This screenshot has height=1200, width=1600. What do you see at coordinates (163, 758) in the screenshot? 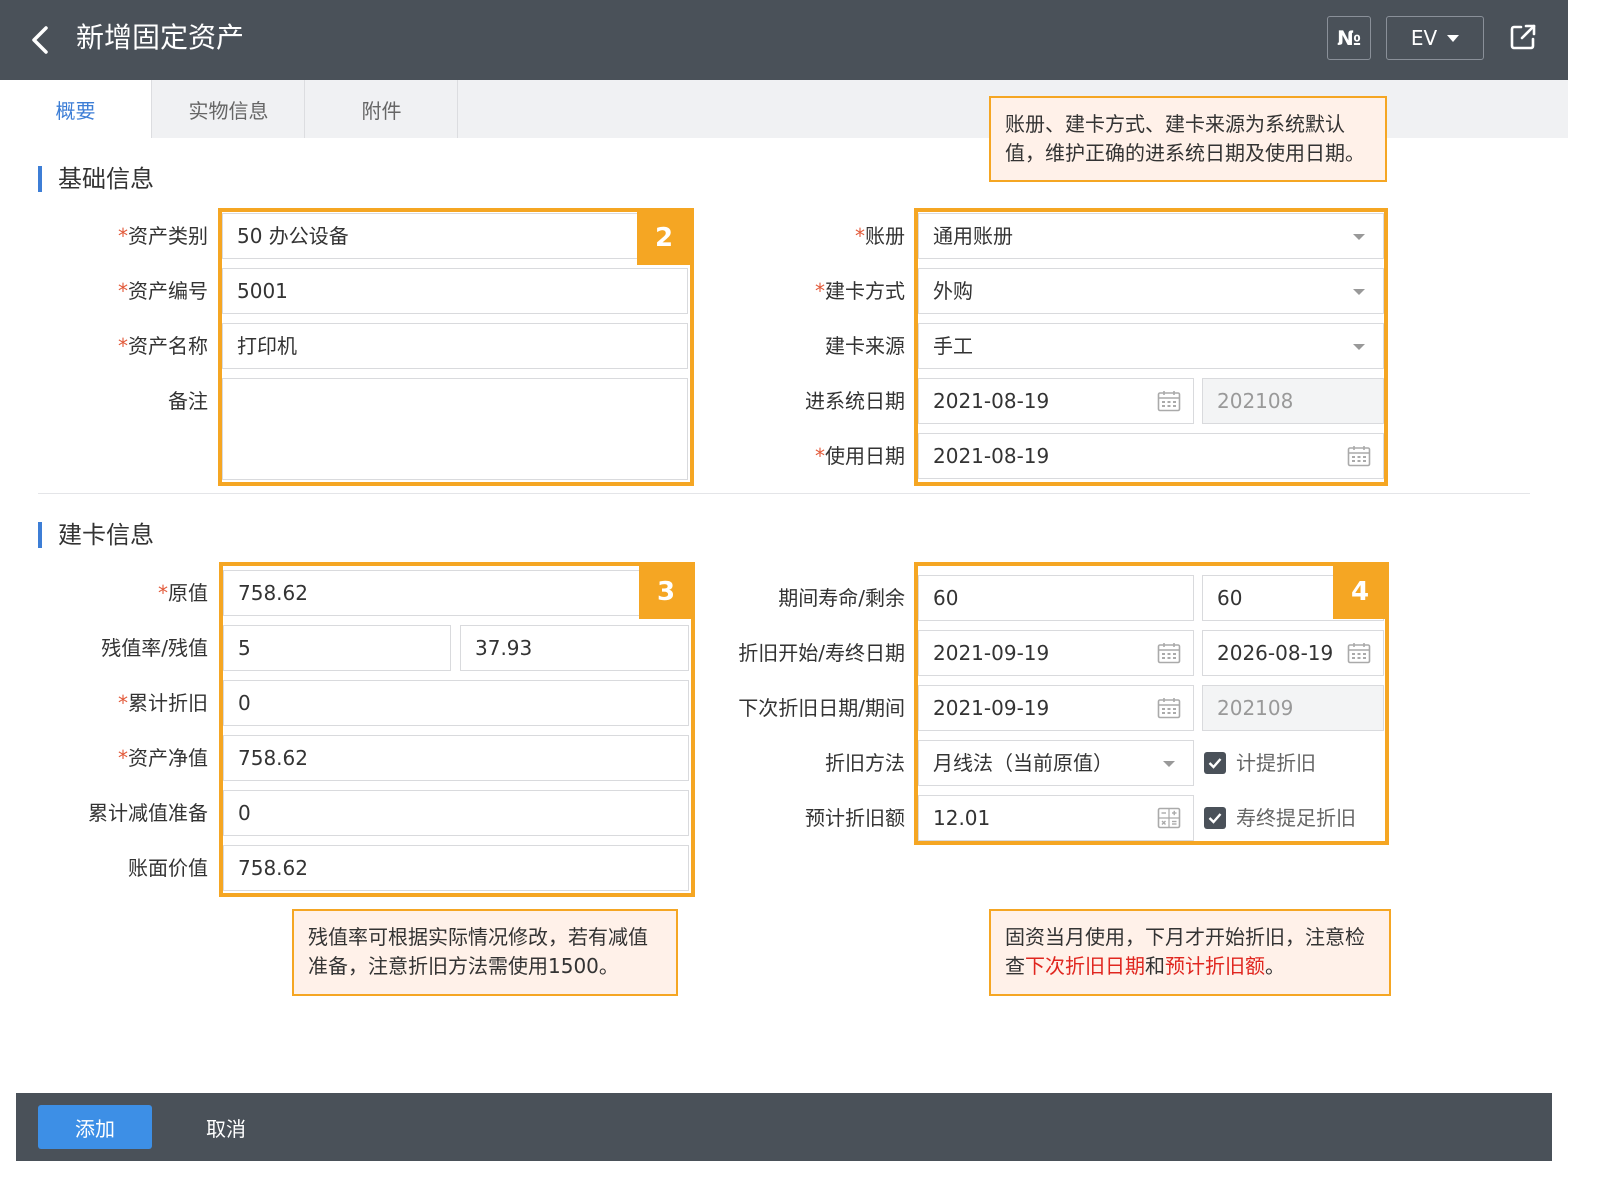
I see `net-value-label: *资产净值` at bounding box center [163, 758].